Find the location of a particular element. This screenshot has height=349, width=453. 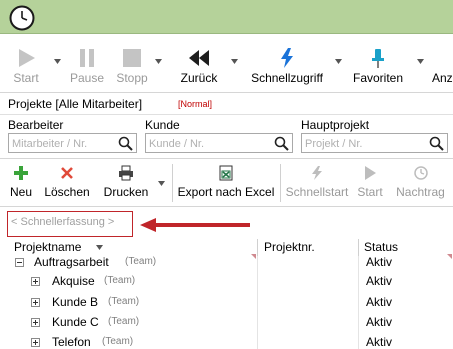

table-row: Kunde C (Team) Aktiv is located at coordinates (226, 323).